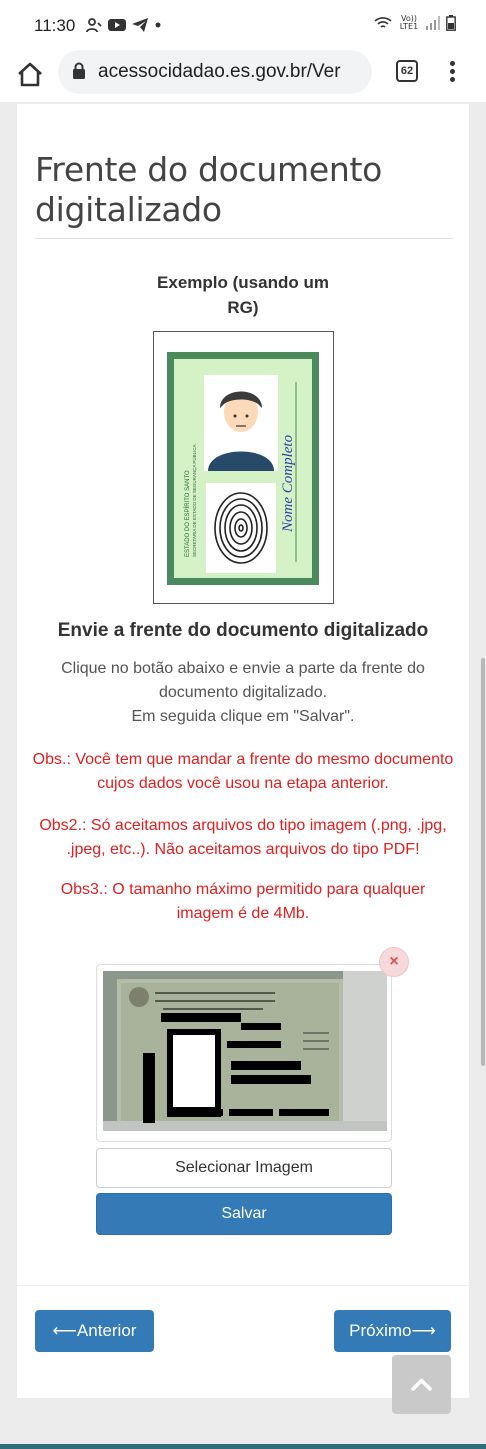 This screenshot has height=1449, width=486. I want to click on address-bar: acessocidadao.es.gov.br/Ver, so click(215, 72).